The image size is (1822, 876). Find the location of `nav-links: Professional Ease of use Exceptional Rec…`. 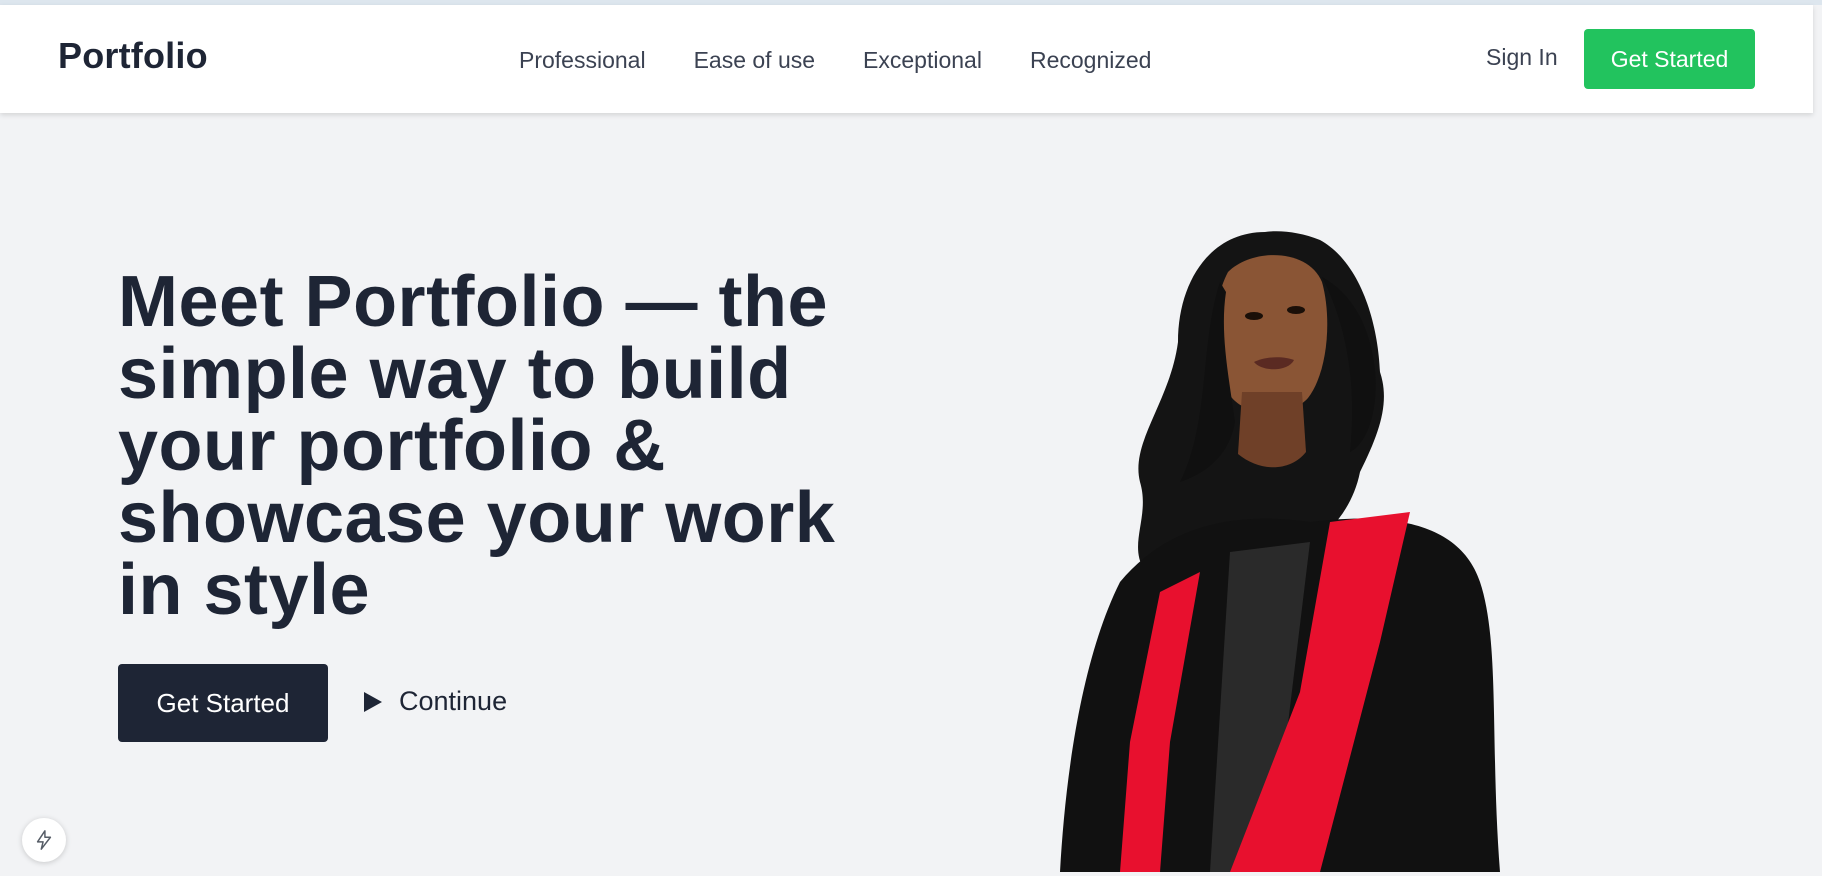

nav-links: Professional Ease of use Exceptional Rec… is located at coordinates (859, 60).